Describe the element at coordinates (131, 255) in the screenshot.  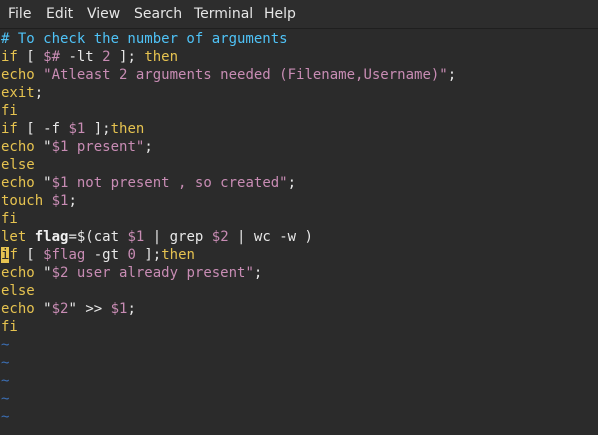
I see `code-token: 0` at that location.